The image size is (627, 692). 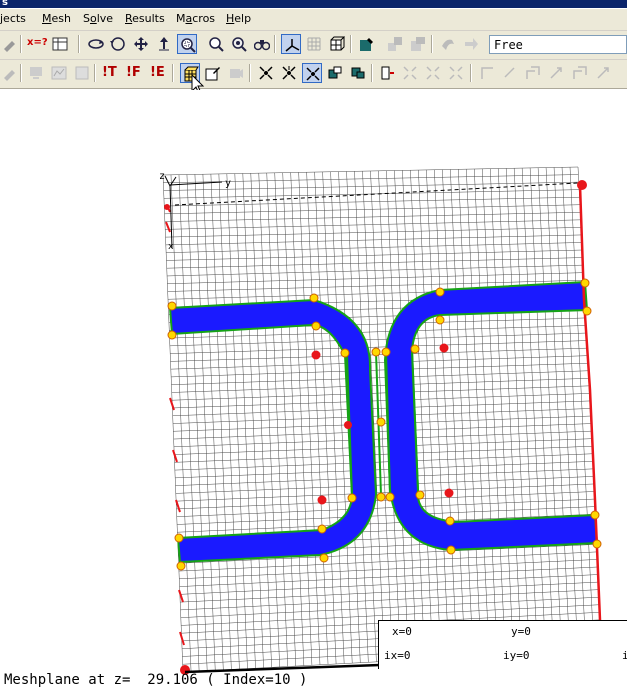 I want to click on disabled-tool-3-icon, so click(x=448, y=44).